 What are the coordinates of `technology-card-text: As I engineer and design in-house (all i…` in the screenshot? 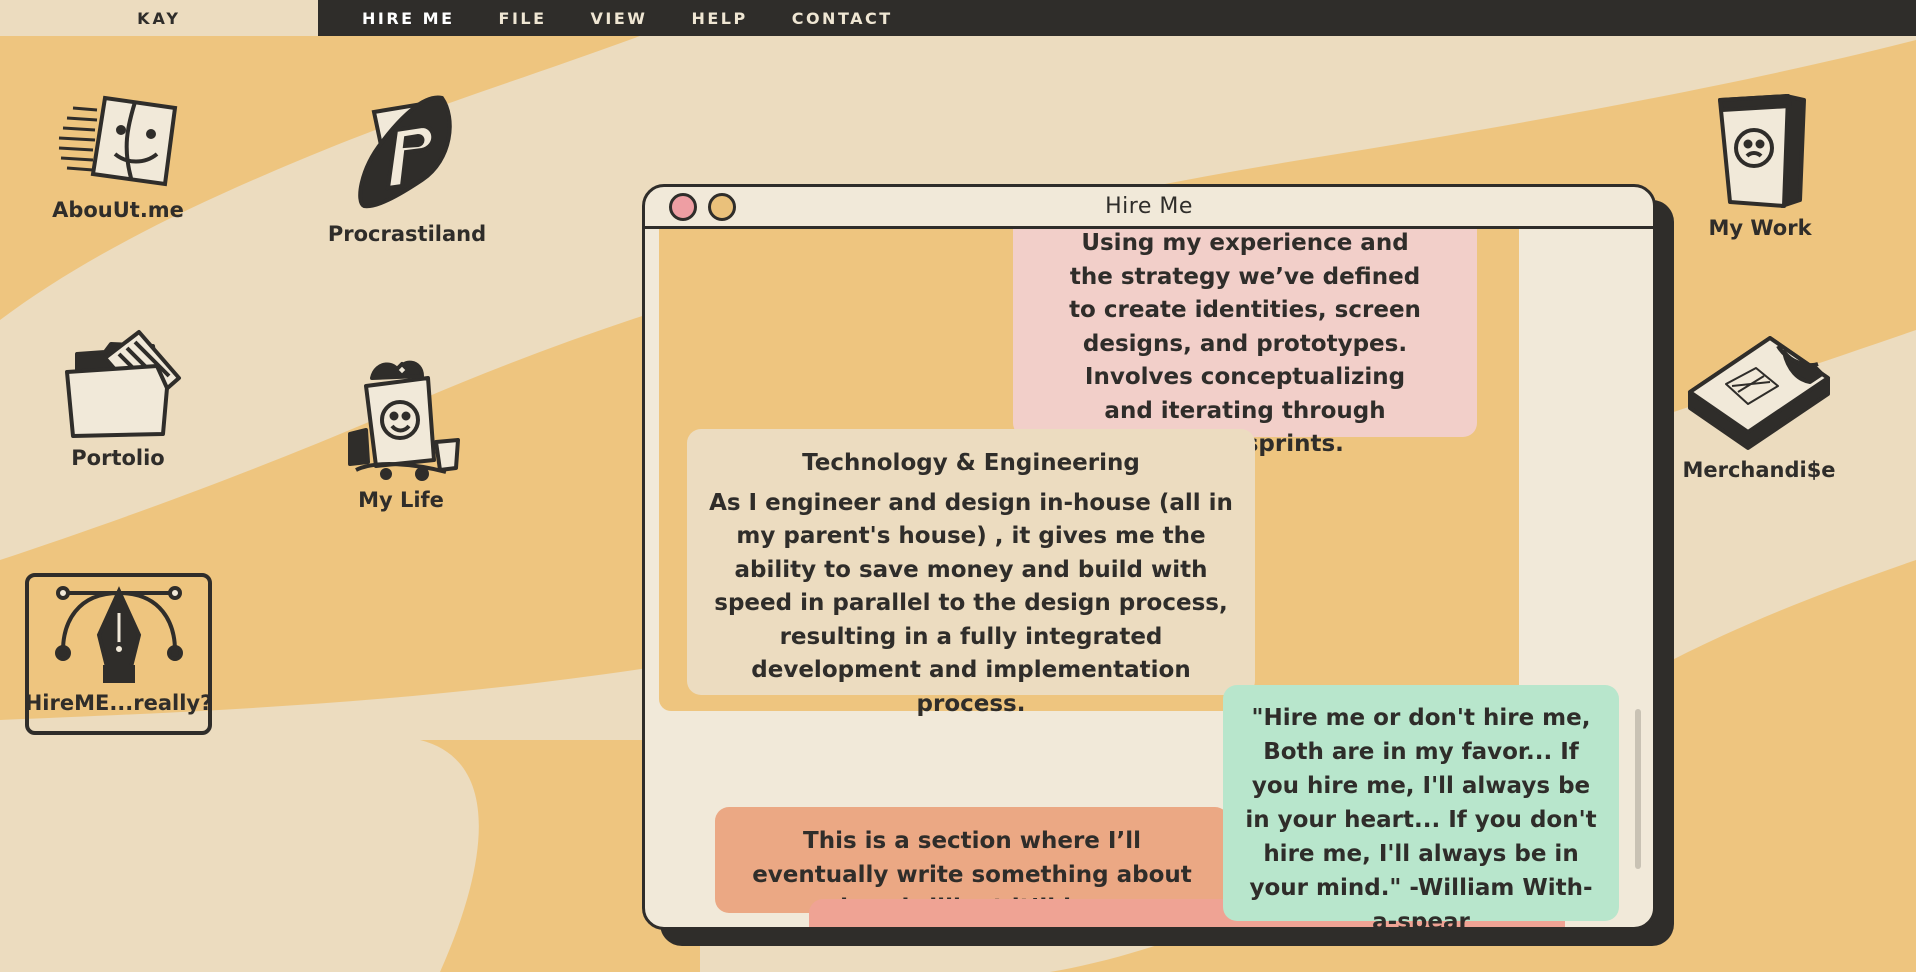 It's located at (971, 603).